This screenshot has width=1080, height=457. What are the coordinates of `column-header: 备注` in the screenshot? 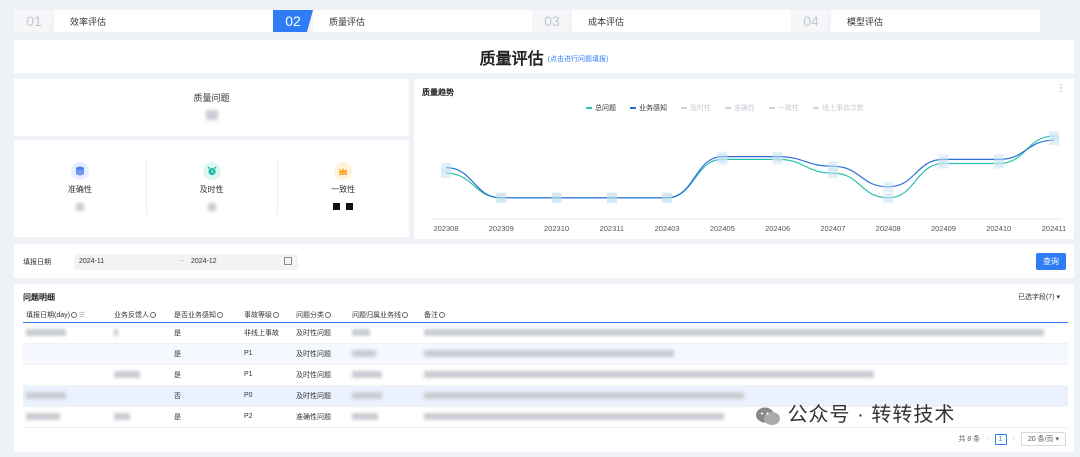 It's located at (744, 315).